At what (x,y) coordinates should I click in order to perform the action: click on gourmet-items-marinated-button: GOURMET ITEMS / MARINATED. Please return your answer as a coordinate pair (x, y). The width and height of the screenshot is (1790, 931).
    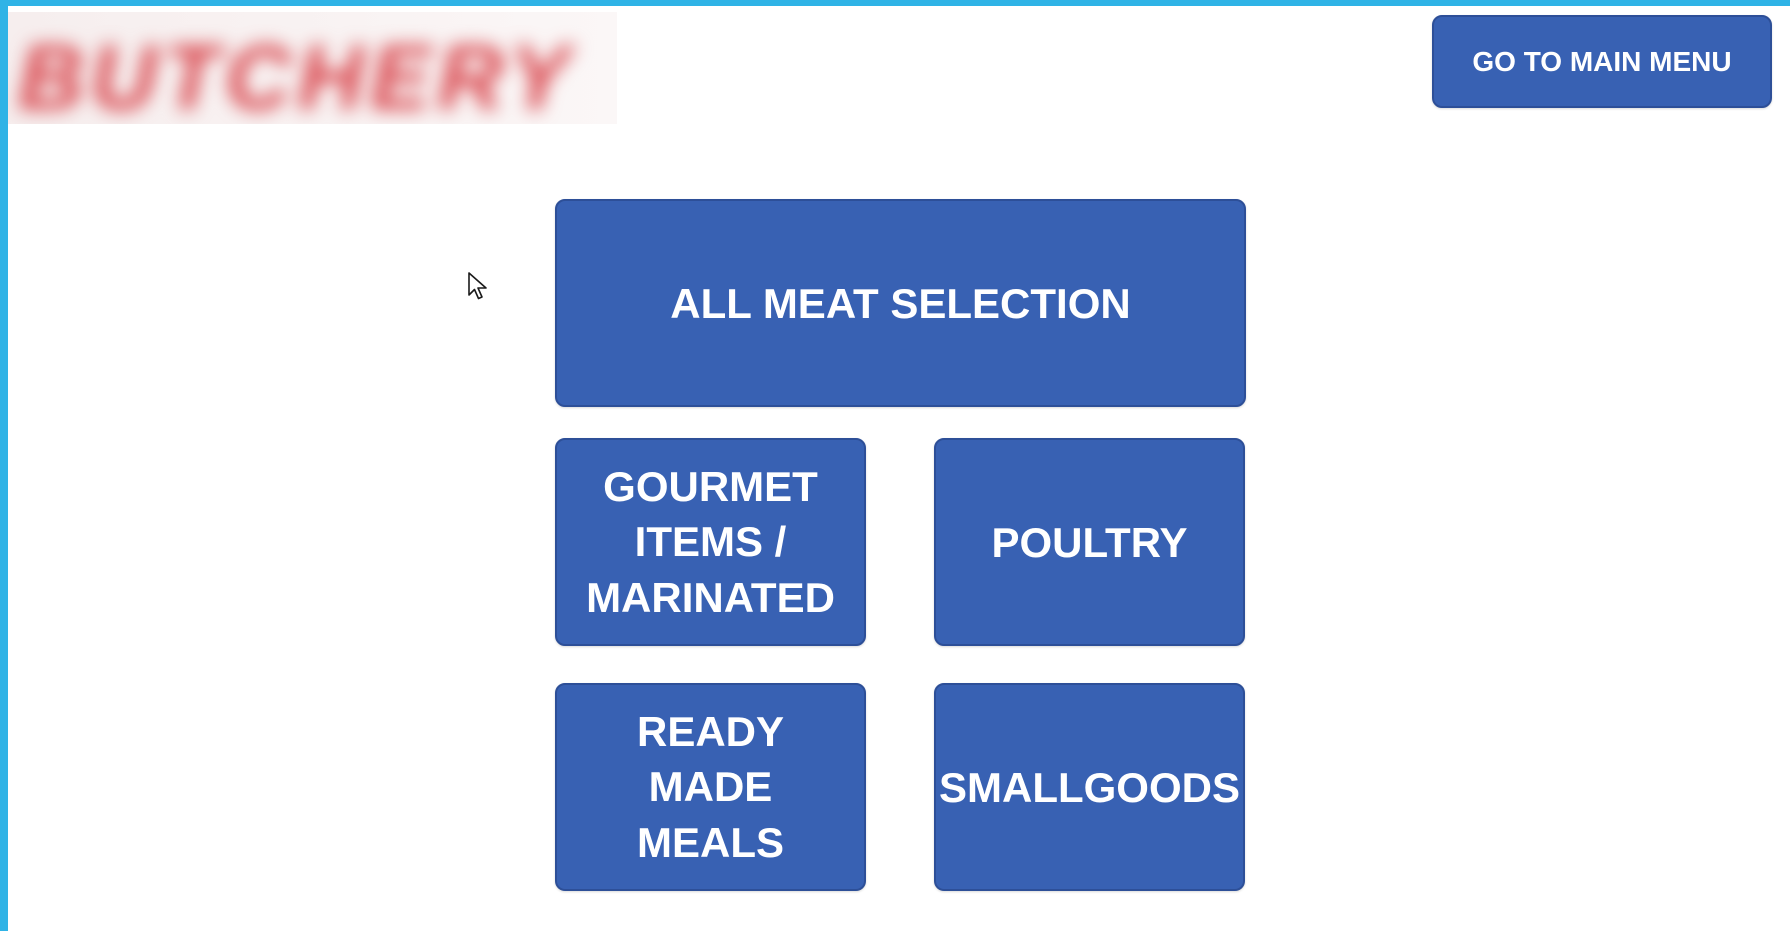
    Looking at the image, I should click on (710, 542).